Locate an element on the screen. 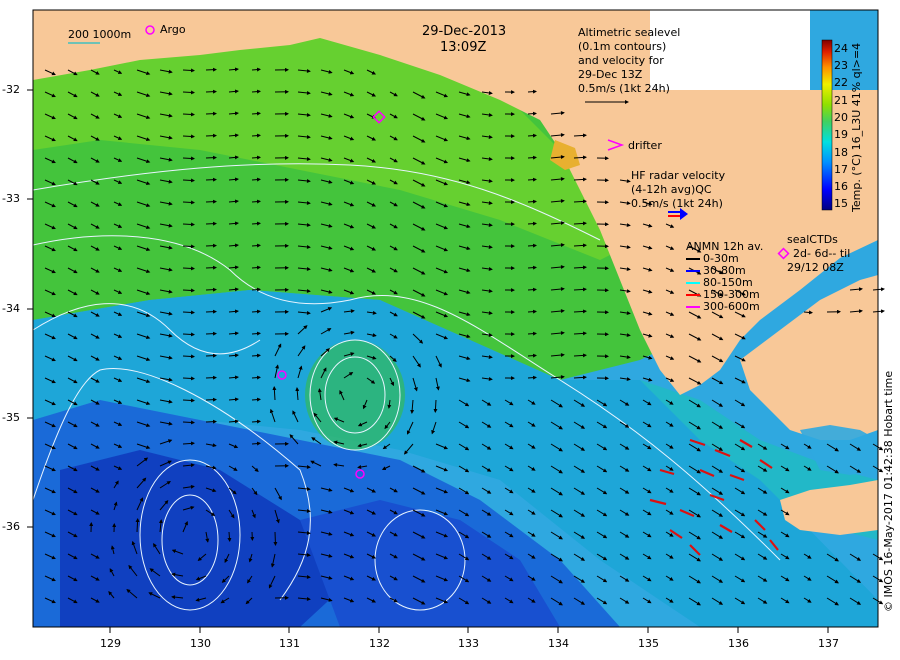 The width and height of the screenshot is (900, 660). y-tick-label: -32 is located at coordinates (11, 89).